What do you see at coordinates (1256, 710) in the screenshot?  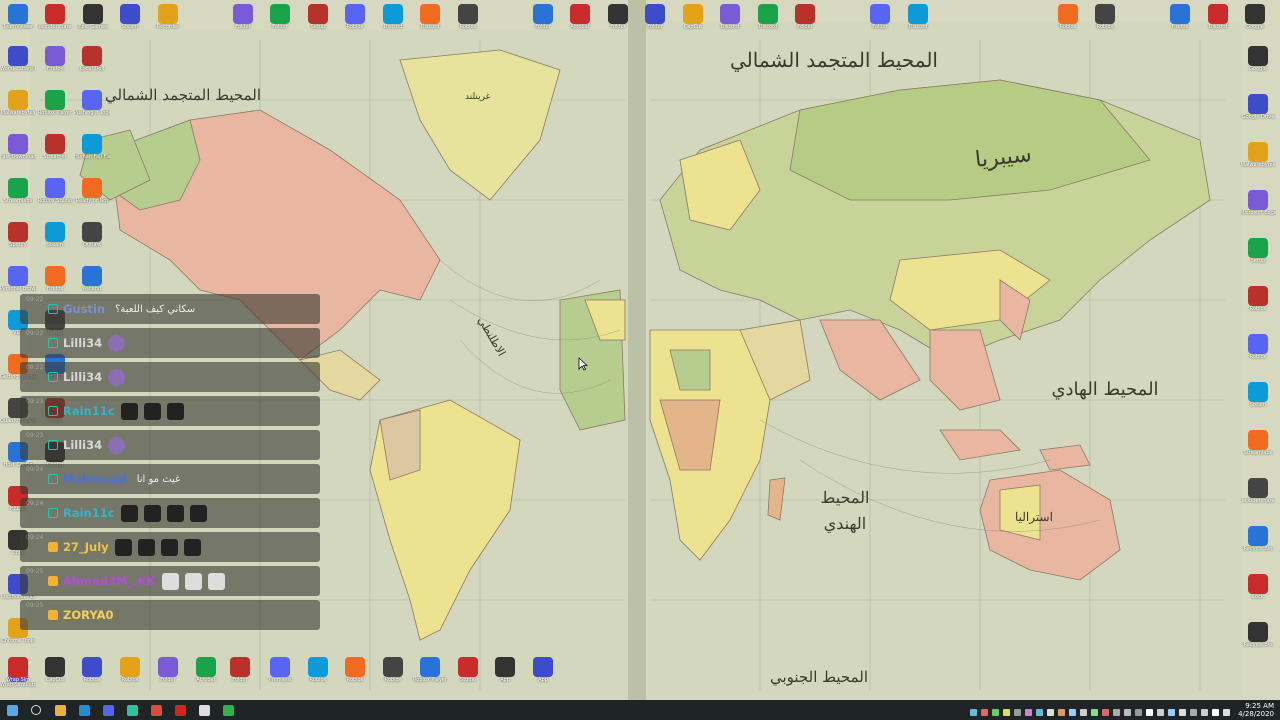 I see `taskbar-clock: 9:25 AM 4/28/2020` at bounding box center [1256, 710].